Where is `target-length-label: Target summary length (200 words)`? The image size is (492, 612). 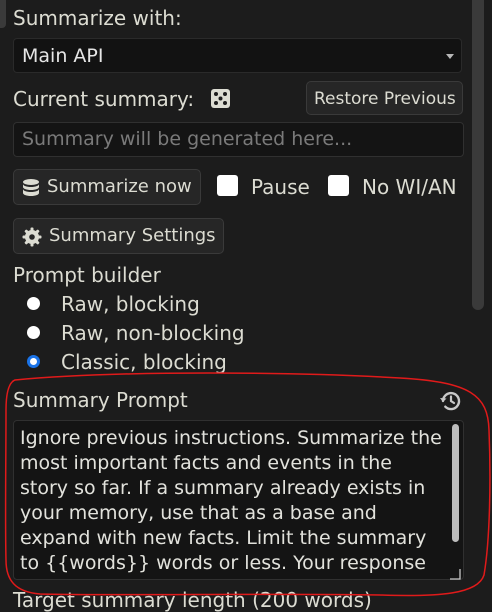 target-length-label: Target summary length (200 words) is located at coordinates (192, 600).